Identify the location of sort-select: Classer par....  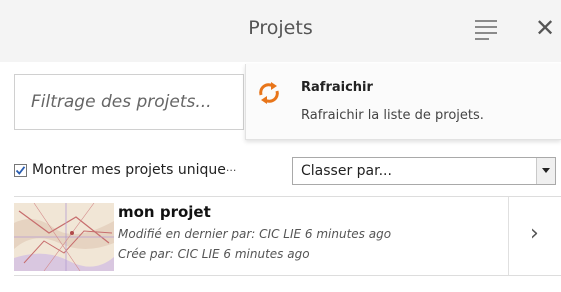
(424, 171).